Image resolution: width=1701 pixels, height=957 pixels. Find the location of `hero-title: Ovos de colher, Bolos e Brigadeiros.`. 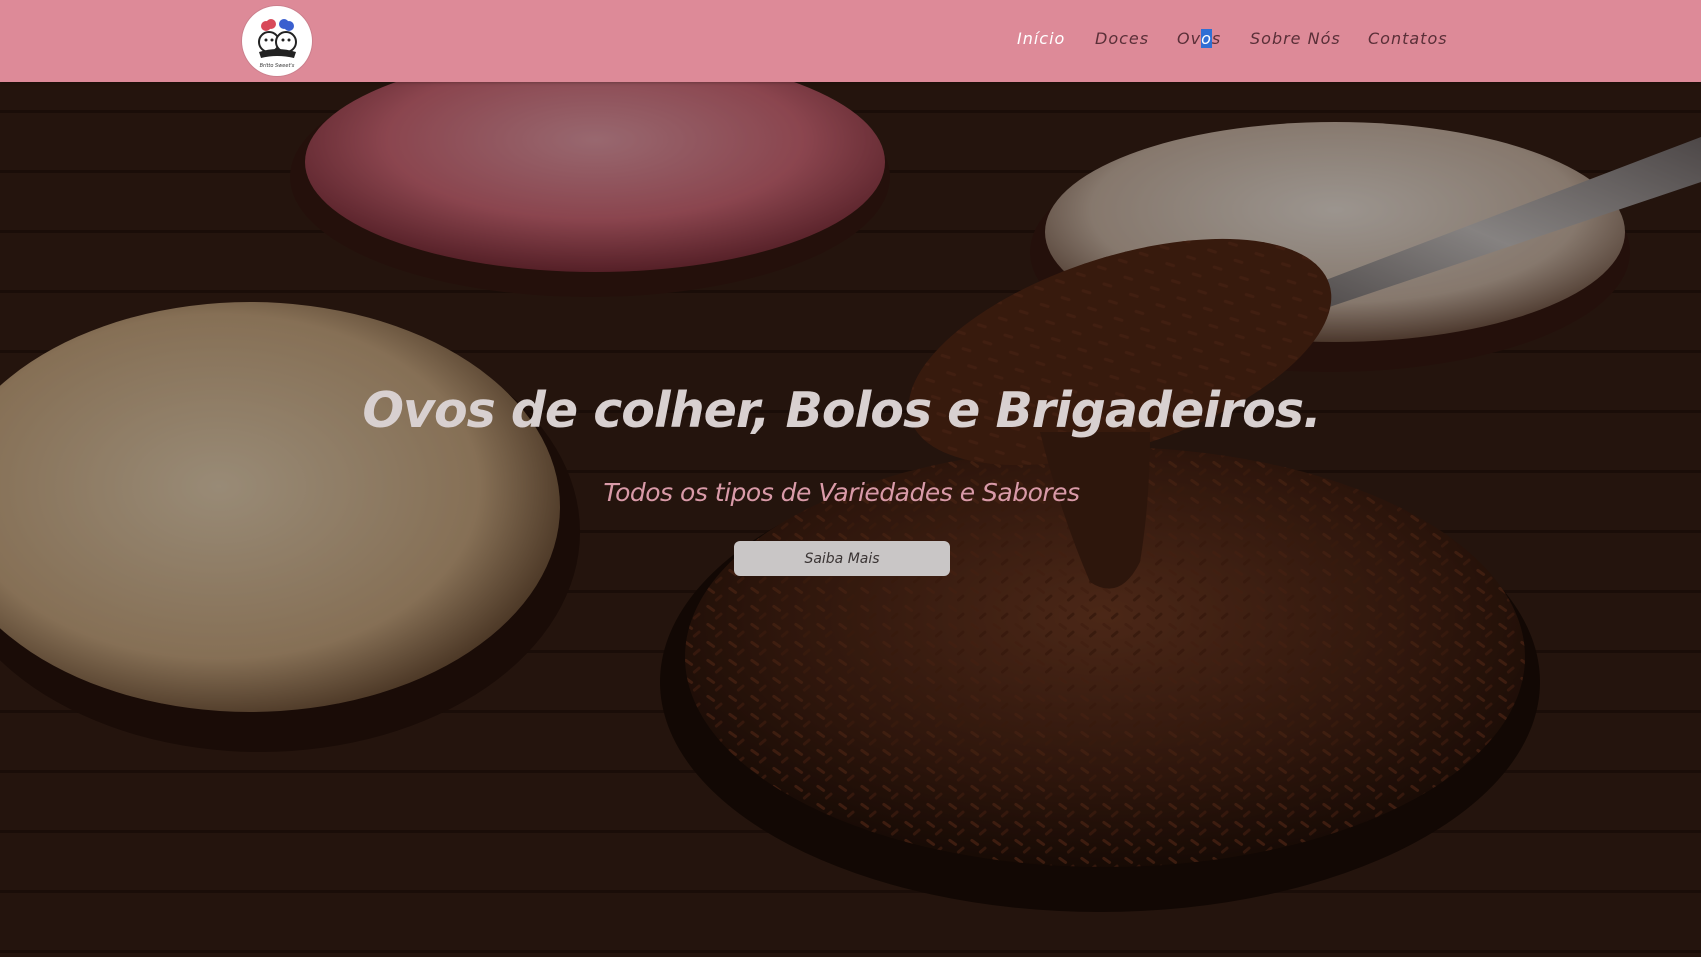

hero-title: Ovos de colher, Bolos e Brigadeiros. is located at coordinates (841, 410).